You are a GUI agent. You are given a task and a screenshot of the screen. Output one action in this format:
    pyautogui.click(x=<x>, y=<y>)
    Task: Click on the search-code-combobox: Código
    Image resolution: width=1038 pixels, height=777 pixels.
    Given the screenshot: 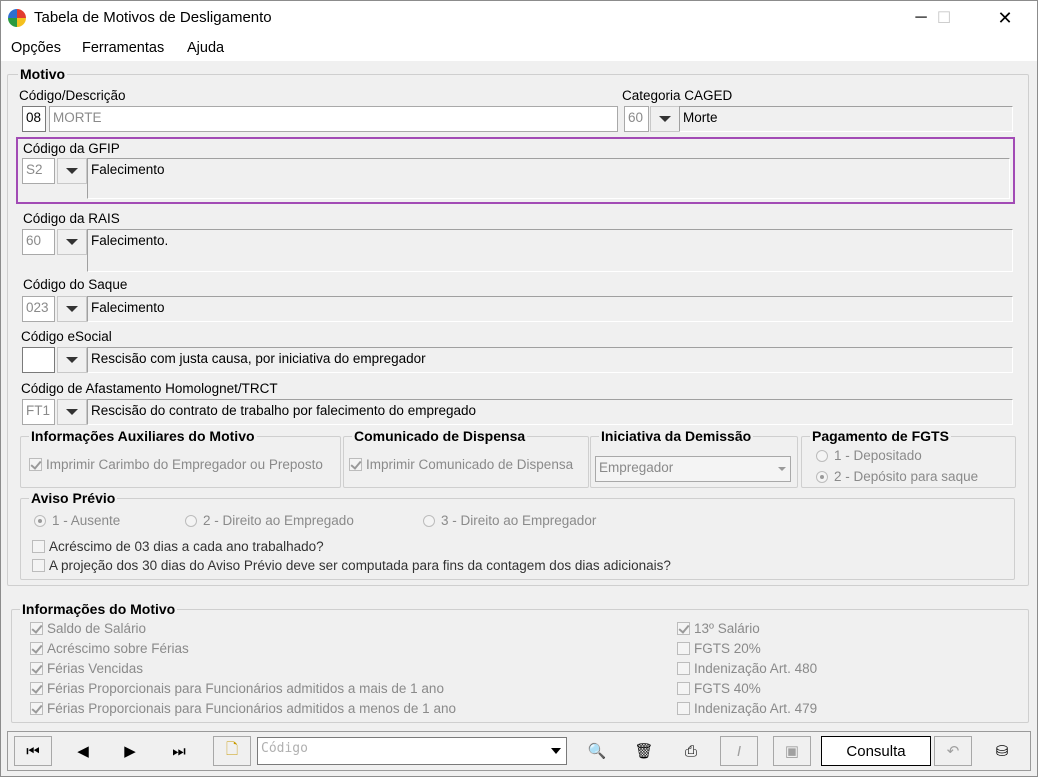 What is the action you would take?
    pyautogui.click(x=412, y=751)
    